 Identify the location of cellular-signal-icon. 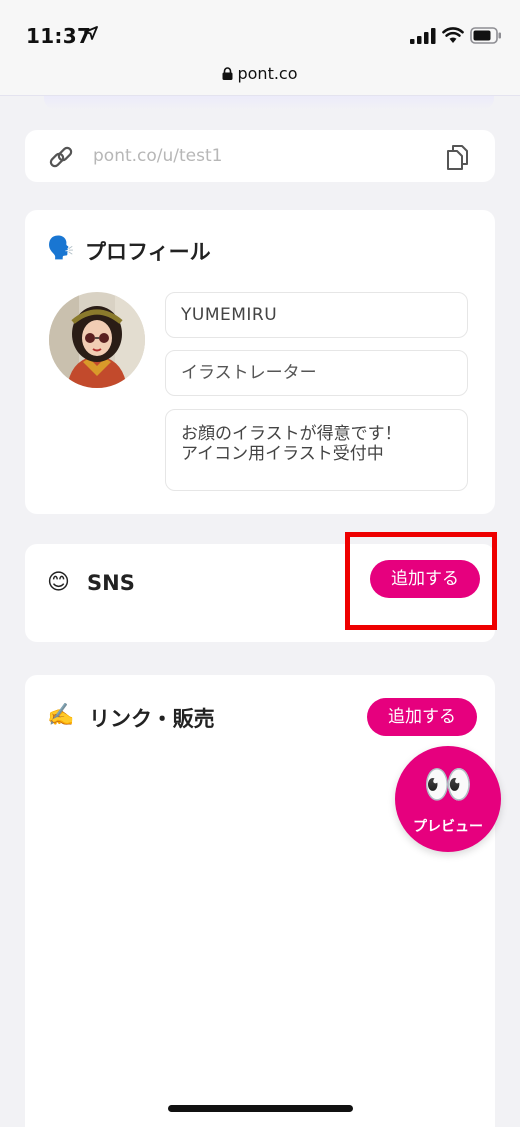
(423, 36).